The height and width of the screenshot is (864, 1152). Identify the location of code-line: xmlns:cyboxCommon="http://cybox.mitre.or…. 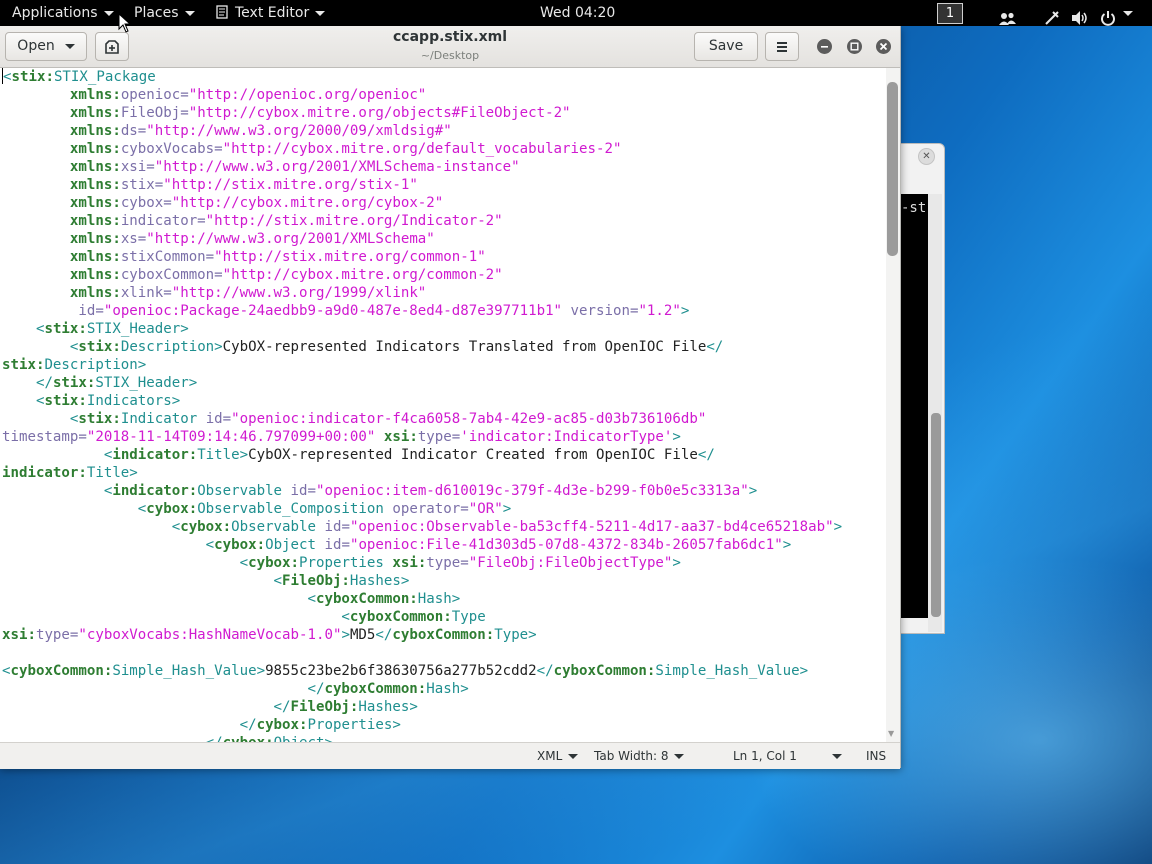
(422, 275).